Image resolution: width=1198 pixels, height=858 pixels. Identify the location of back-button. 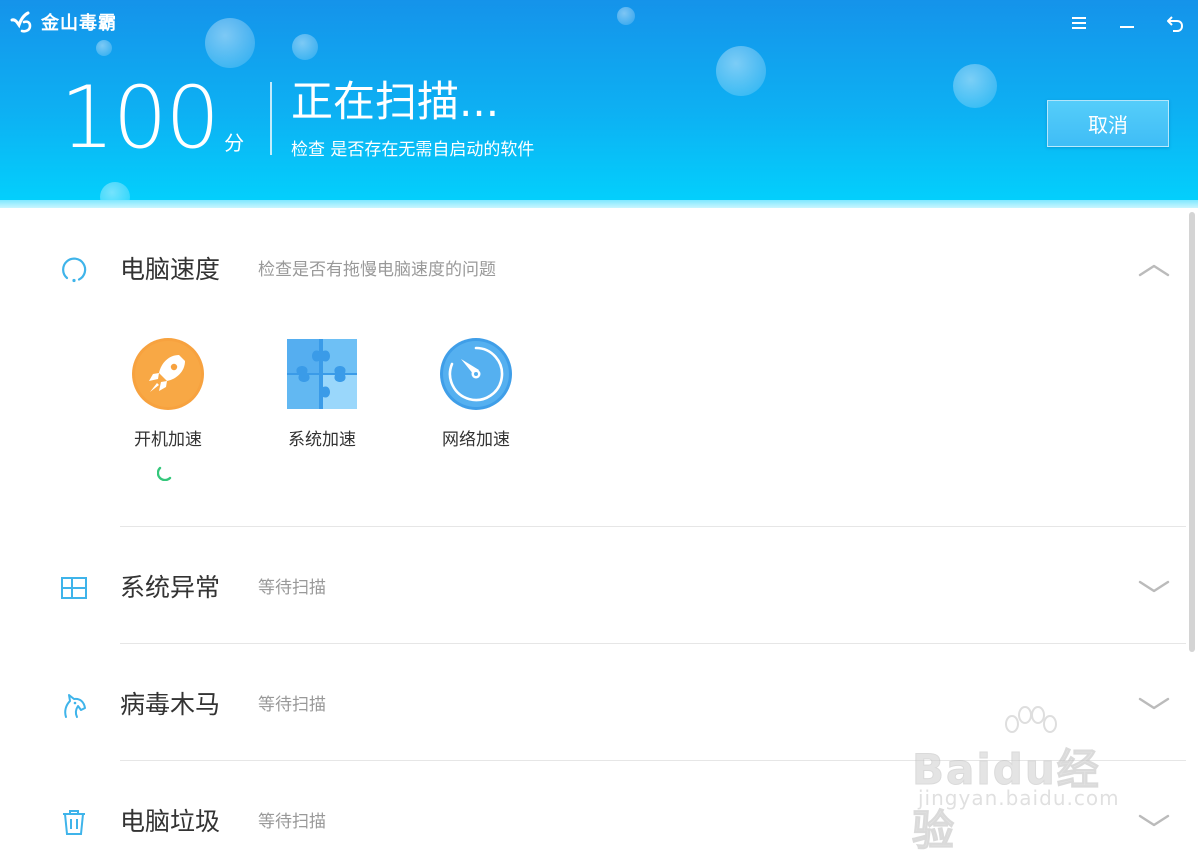
(1175, 23).